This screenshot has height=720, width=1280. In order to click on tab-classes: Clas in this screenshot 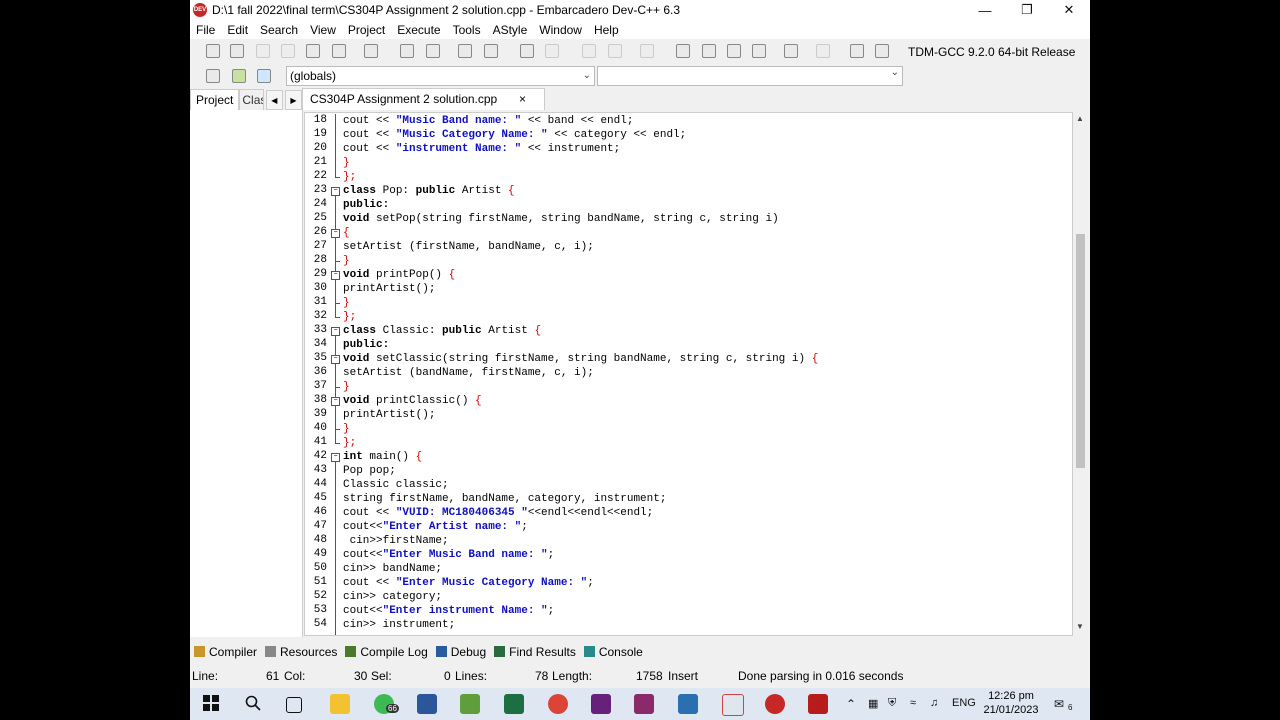, I will do `click(251, 99)`.